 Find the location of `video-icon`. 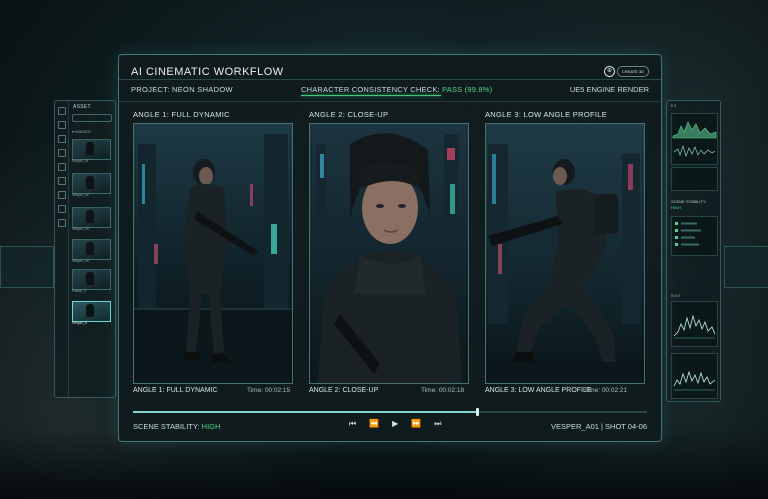

video-icon is located at coordinates (61, 153).